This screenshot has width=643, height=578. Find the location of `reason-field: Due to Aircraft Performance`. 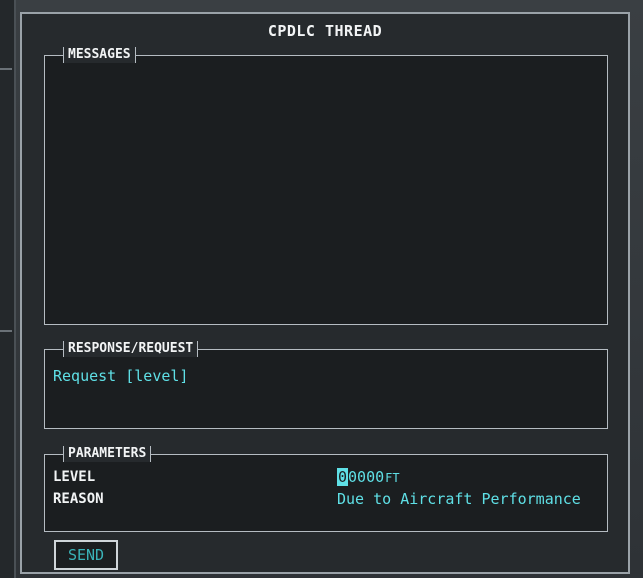

reason-field: Due to Aircraft Performance is located at coordinates (459, 499).